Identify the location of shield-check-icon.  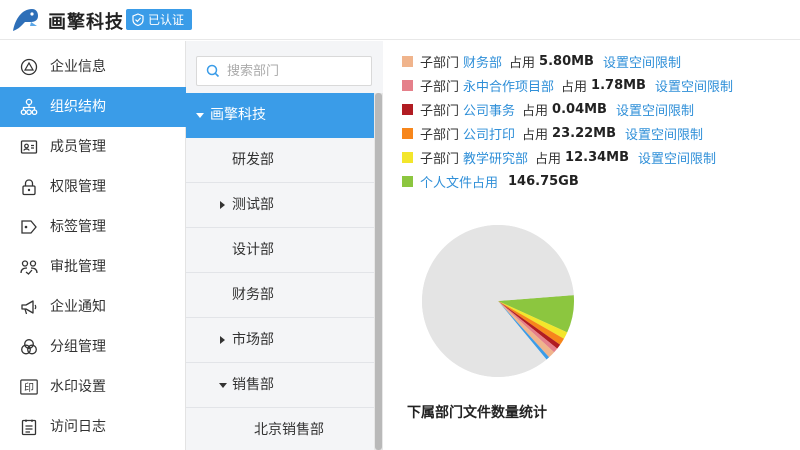
(138, 19).